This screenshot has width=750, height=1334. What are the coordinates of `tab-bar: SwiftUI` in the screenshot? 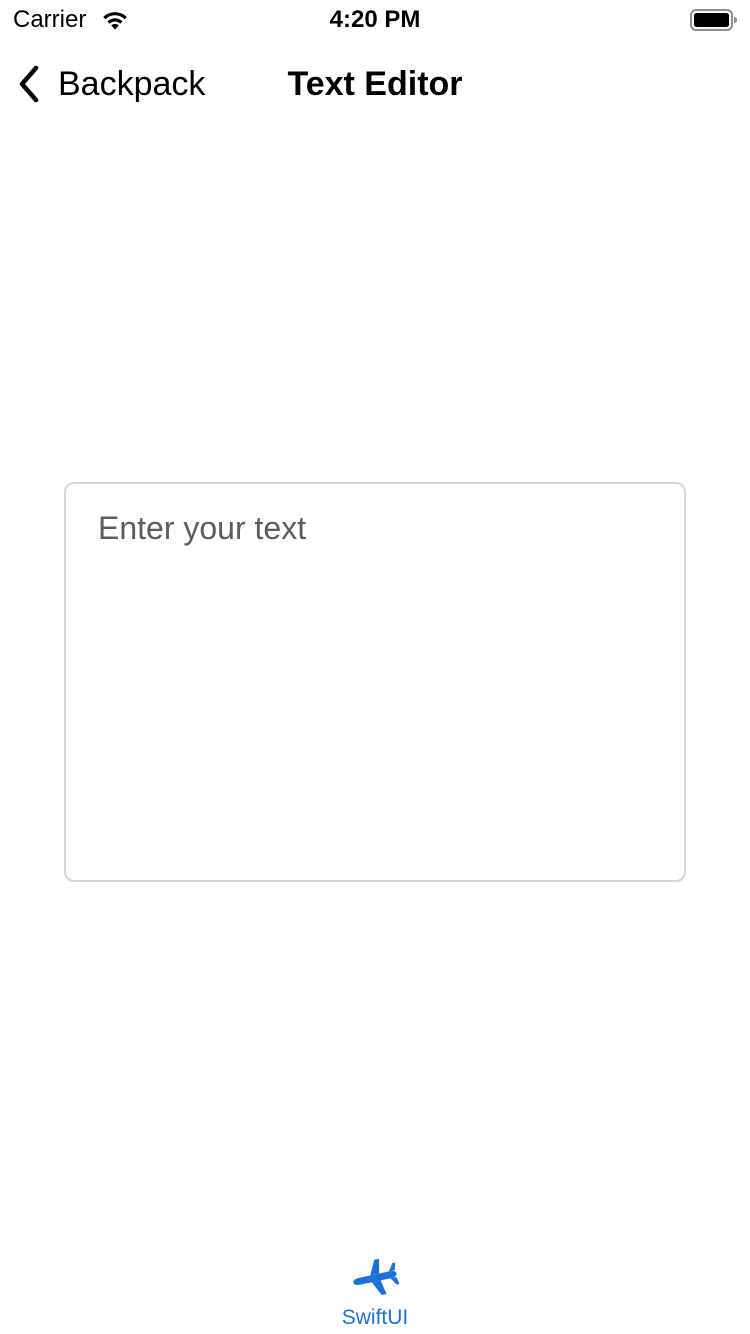 It's located at (375, 1285).